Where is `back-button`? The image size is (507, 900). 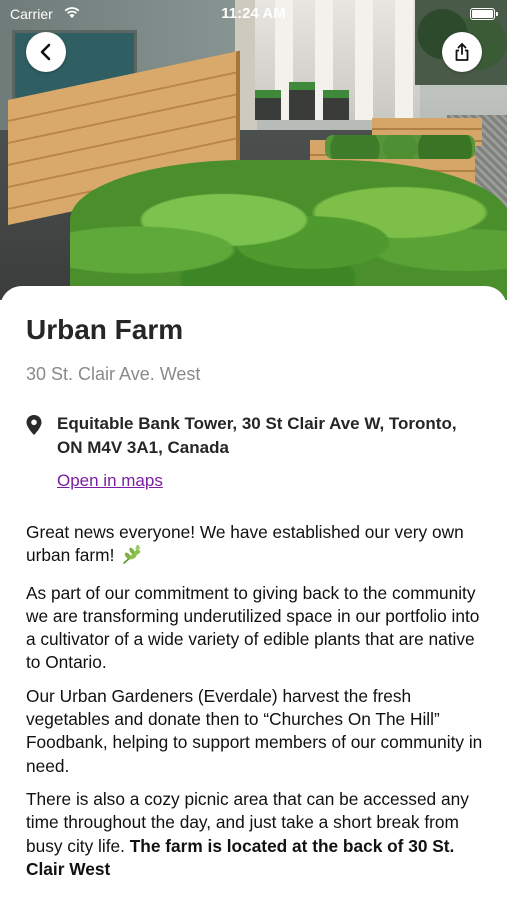
back-button is located at coordinates (46, 52).